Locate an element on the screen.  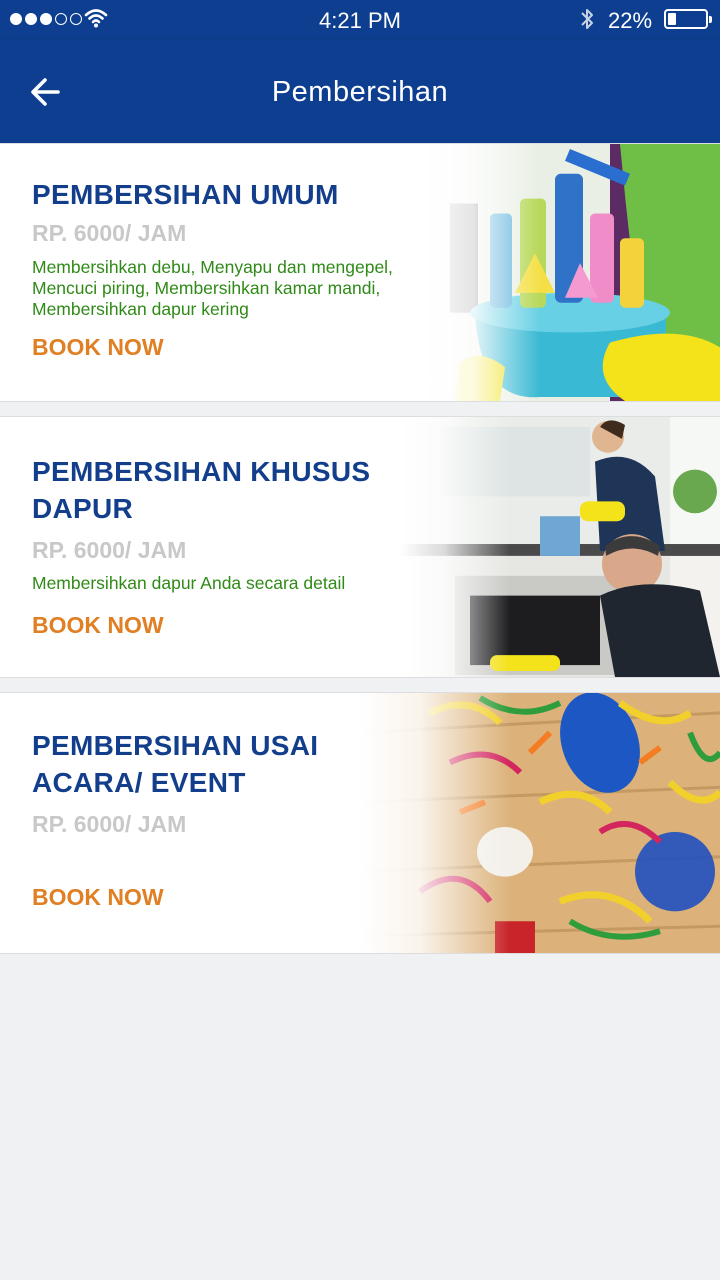
battery-percent: 22% is located at coordinates (630, 20).